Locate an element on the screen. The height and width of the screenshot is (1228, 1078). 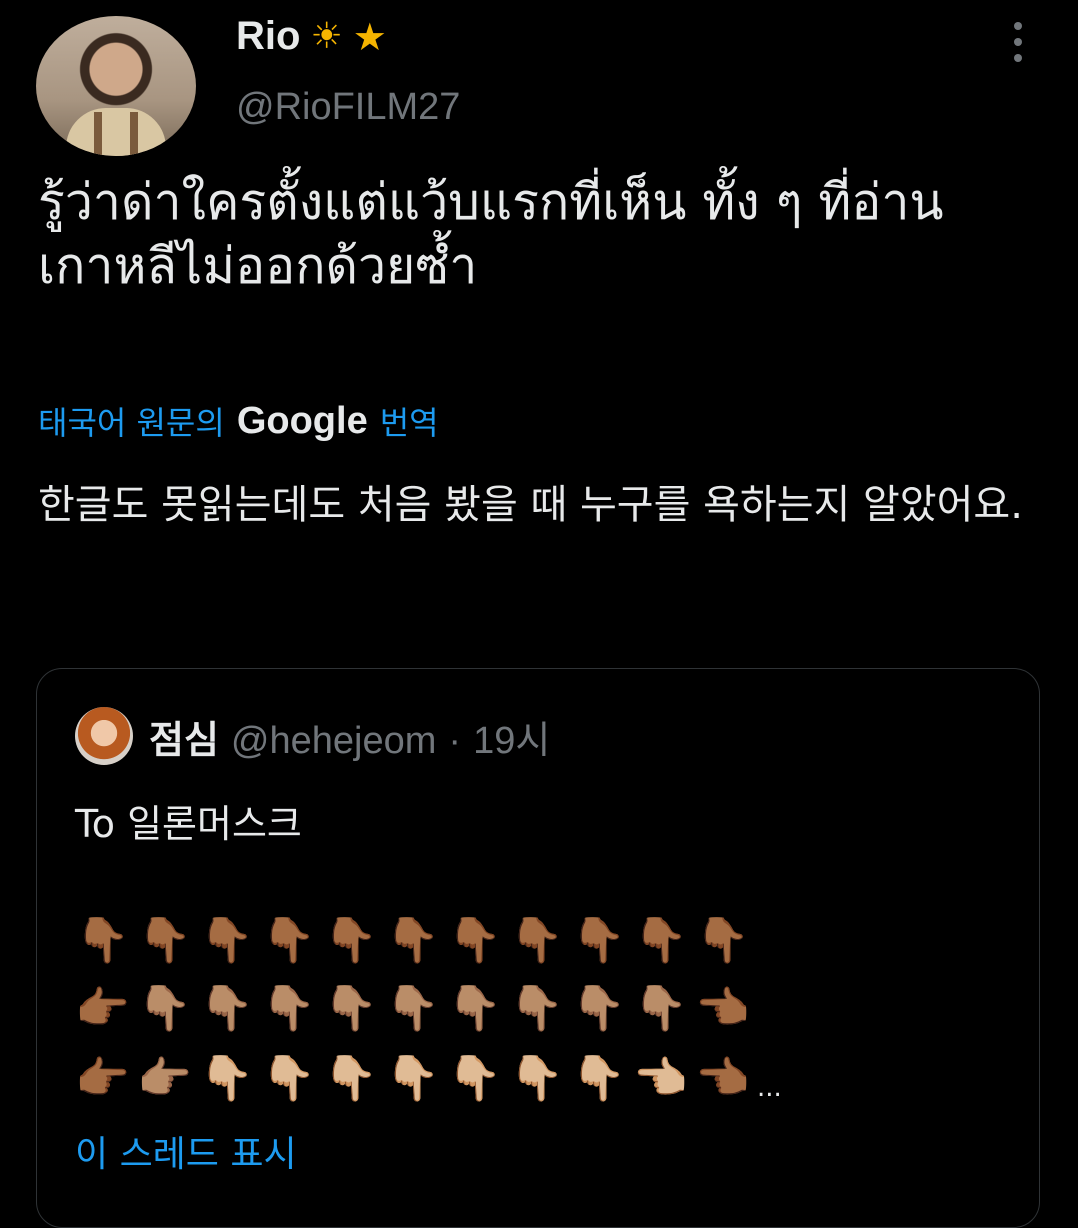
translate-suffix: 번역 is located at coordinates (409, 421).